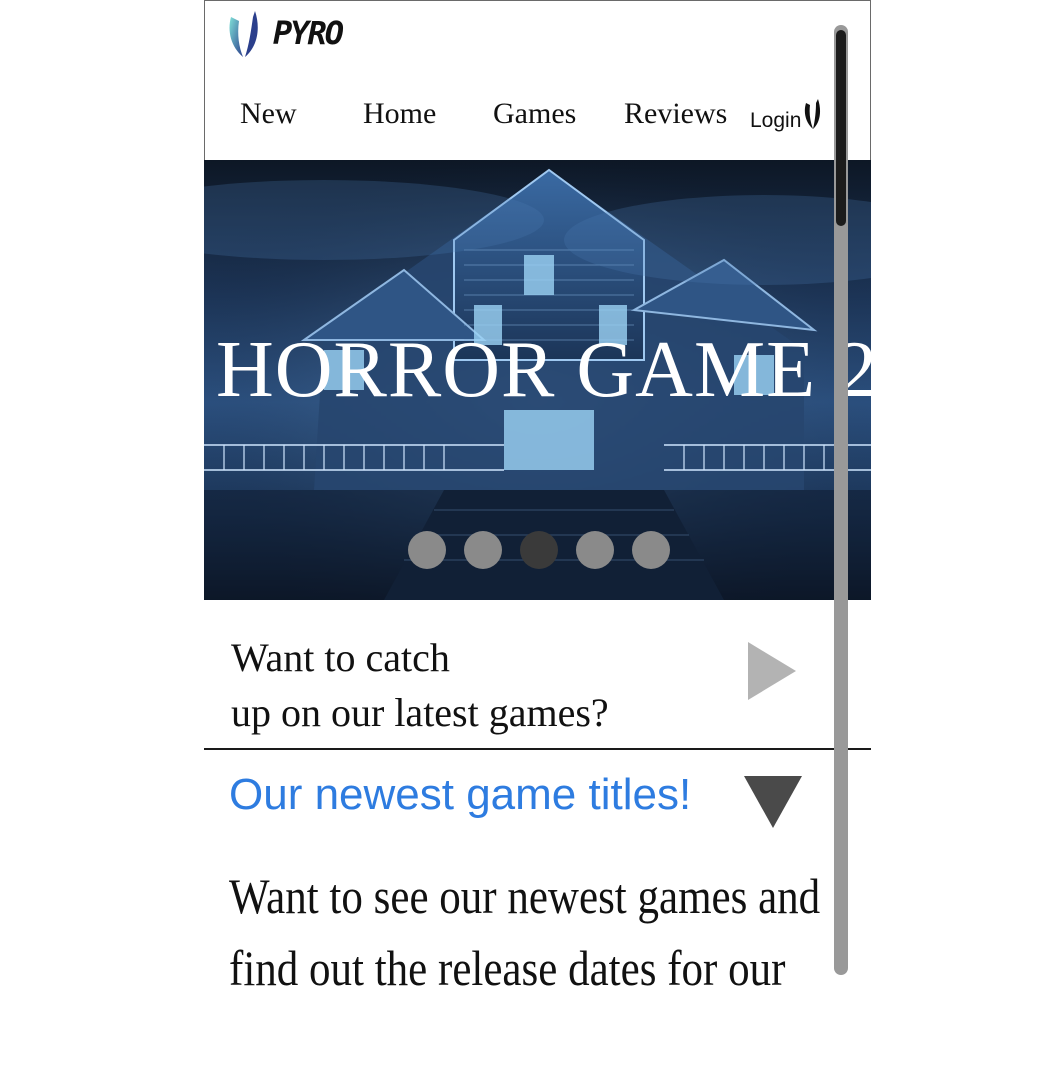 Image resolution: width=1062 pixels, height=1079 pixels. What do you see at coordinates (776, 120) in the screenshot?
I see `login-label: Login` at bounding box center [776, 120].